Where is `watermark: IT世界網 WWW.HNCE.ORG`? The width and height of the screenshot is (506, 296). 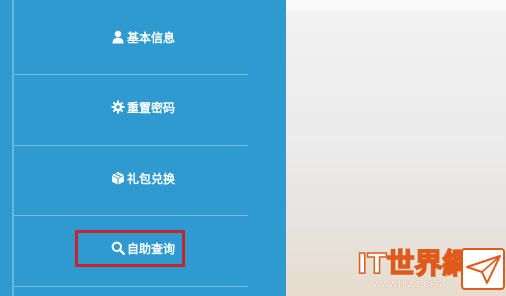
watermark: IT世界網 WWW.HNCE.ORG is located at coordinates (431, 271).